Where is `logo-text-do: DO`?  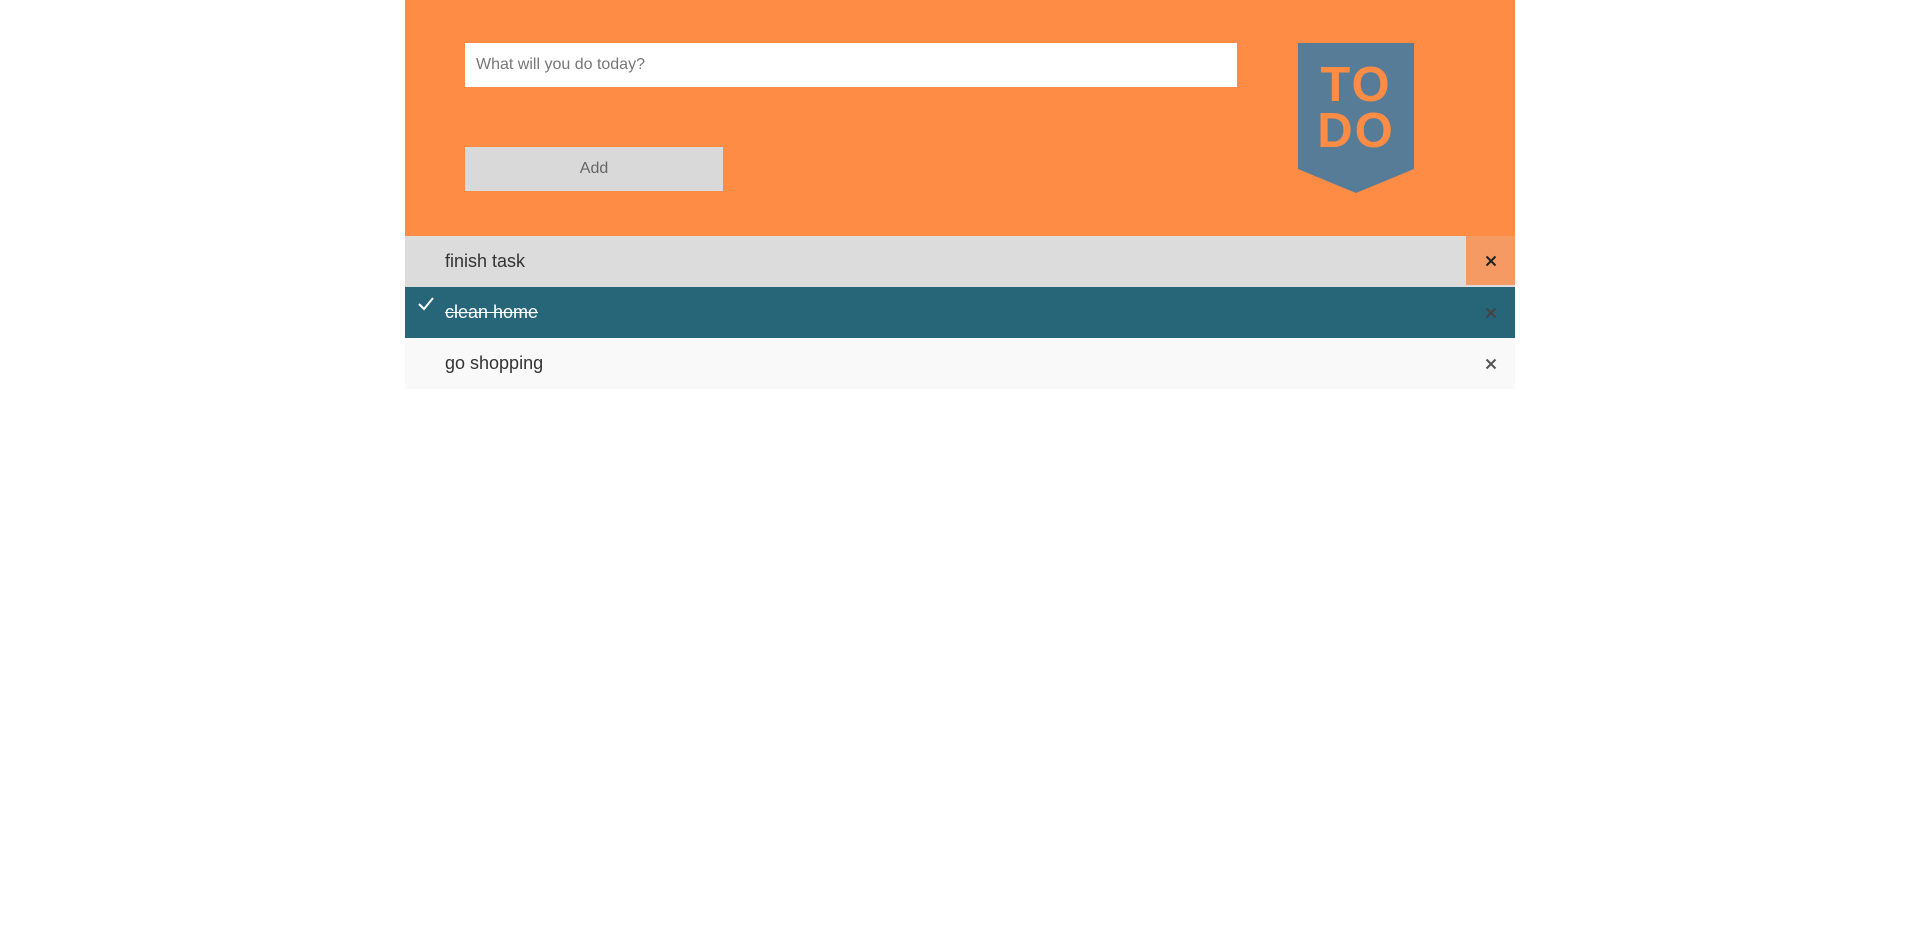
logo-text-do: DO is located at coordinates (1356, 131).